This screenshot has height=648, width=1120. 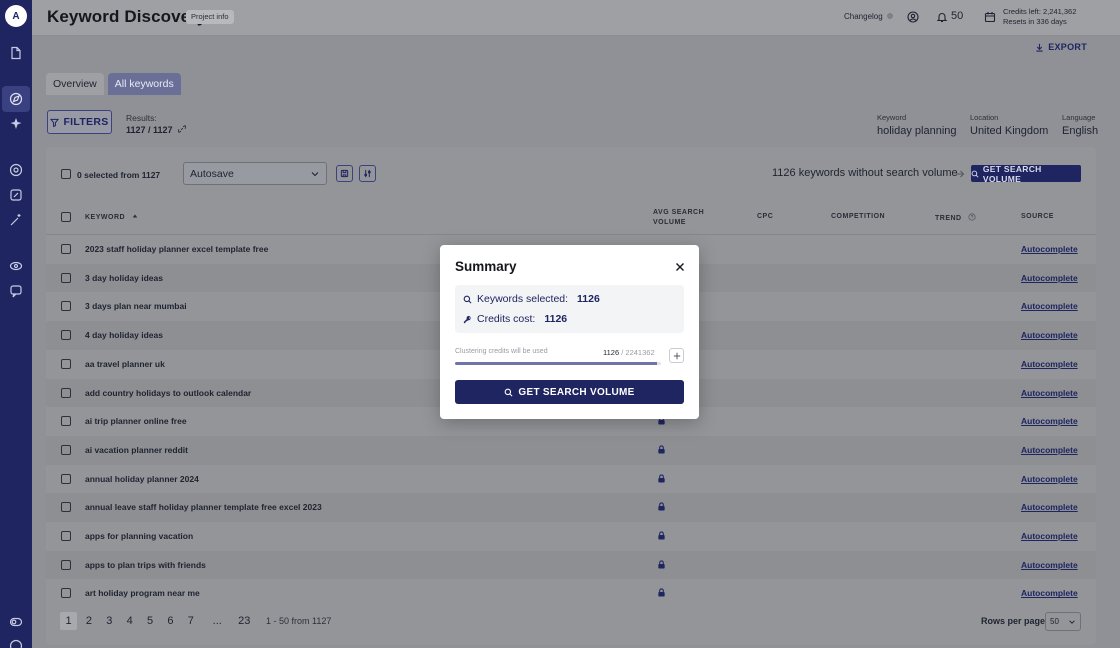 What do you see at coordinates (141, 118) in the screenshot?
I see `results-label: Results:` at bounding box center [141, 118].